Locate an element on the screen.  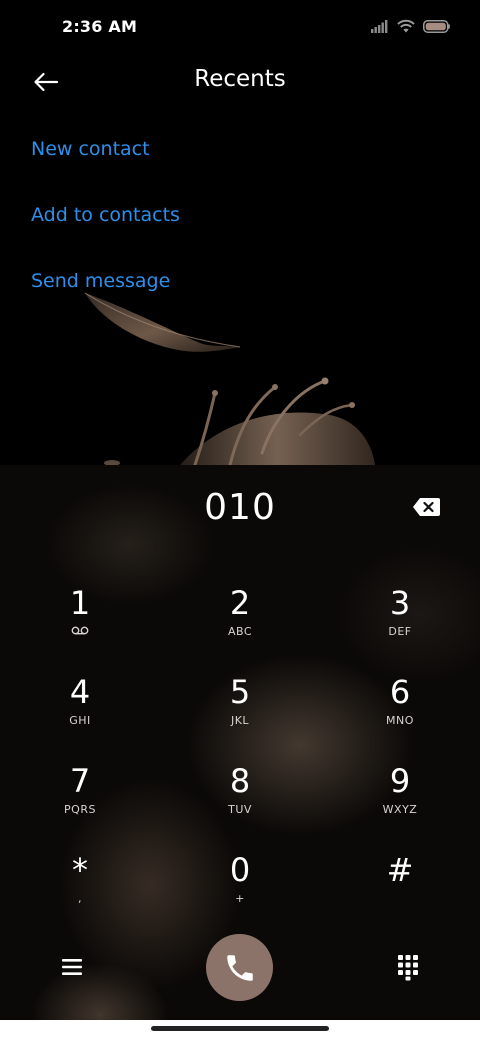
key-digit: 2 is located at coordinates (240, 603).